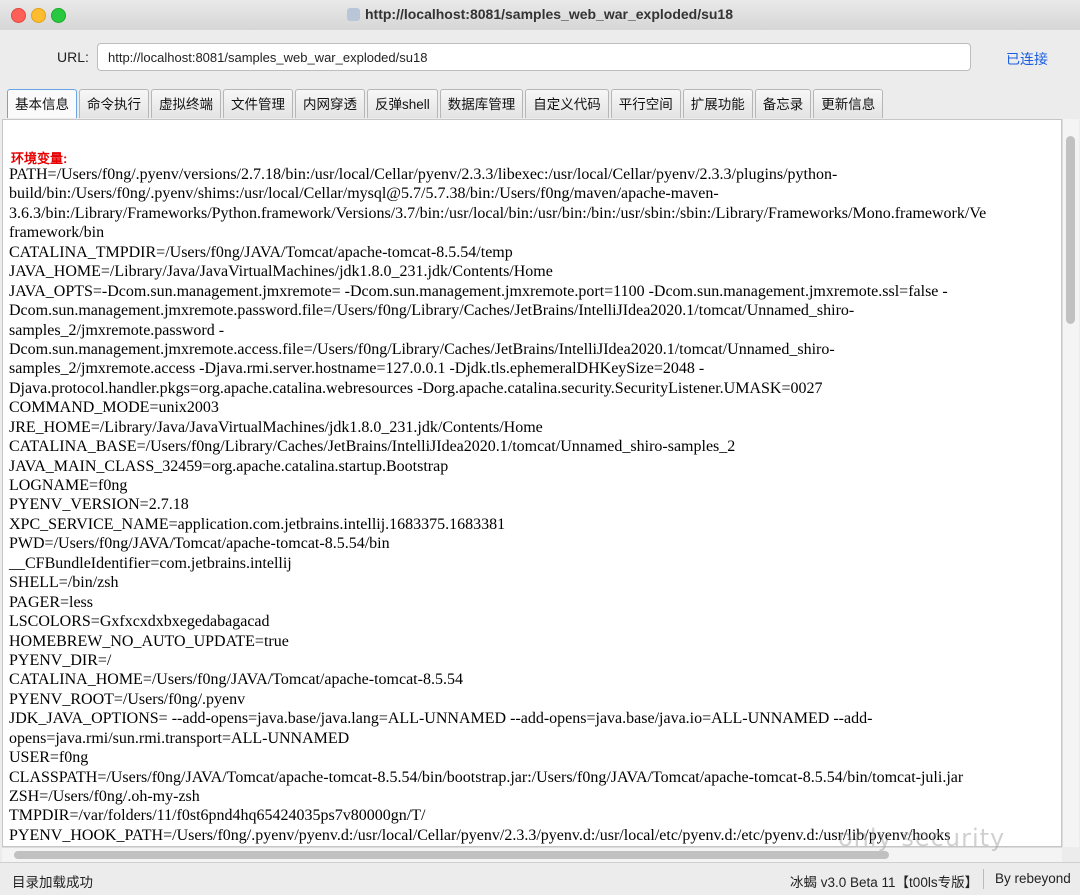 The height and width of the screenshot is (895, 1080). Describe the element at coordinates (1033, 878) in the screenshot. I see `author-label: By rebeyond` at that location.